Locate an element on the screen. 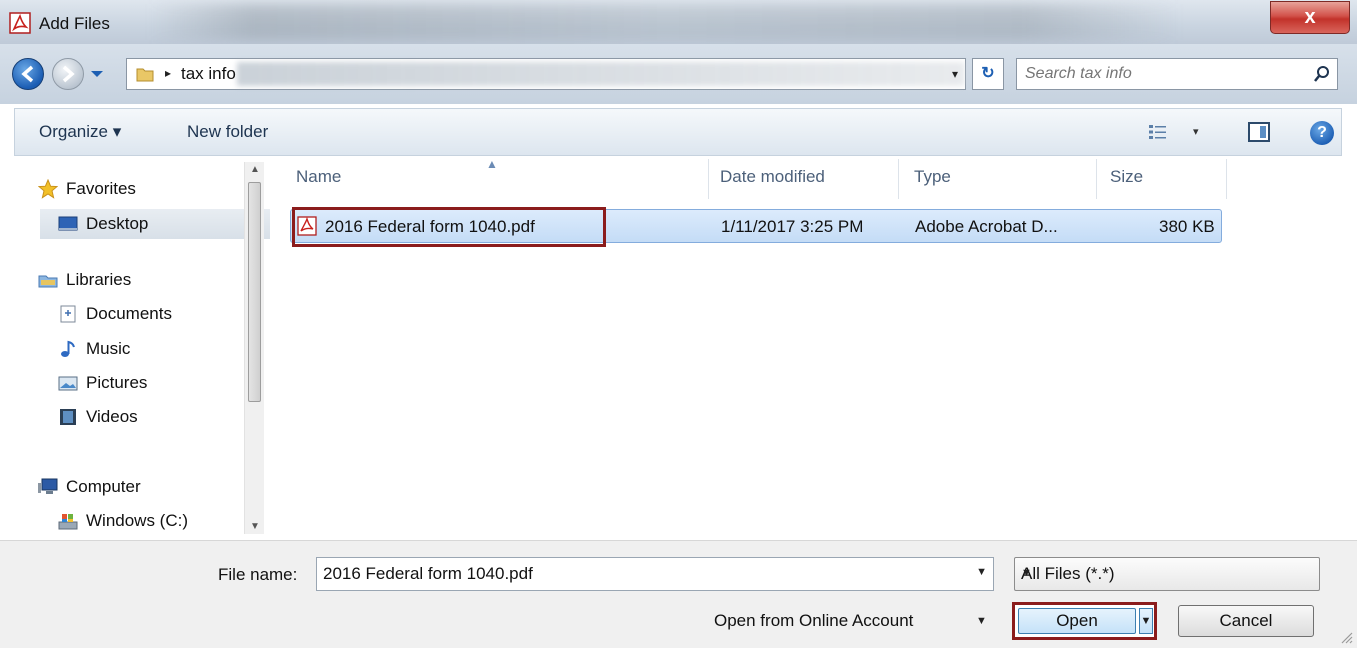 Image resolution: width=1357 pixels, height=648 pixels. nav-item-computer: Computer is located at coordinates (89, 487).